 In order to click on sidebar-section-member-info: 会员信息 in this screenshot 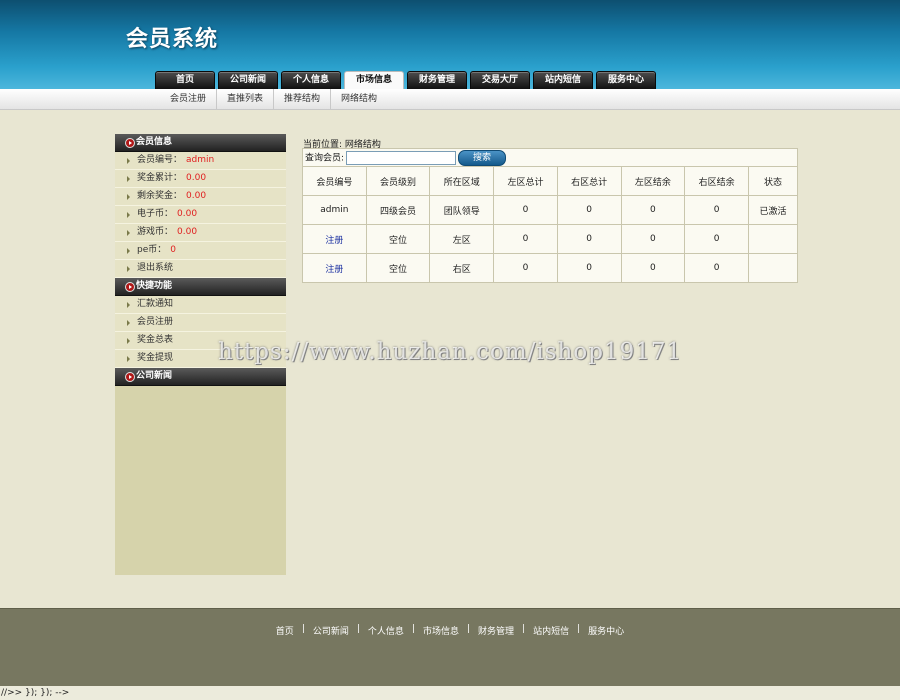, I will do `click(200, 143)`.